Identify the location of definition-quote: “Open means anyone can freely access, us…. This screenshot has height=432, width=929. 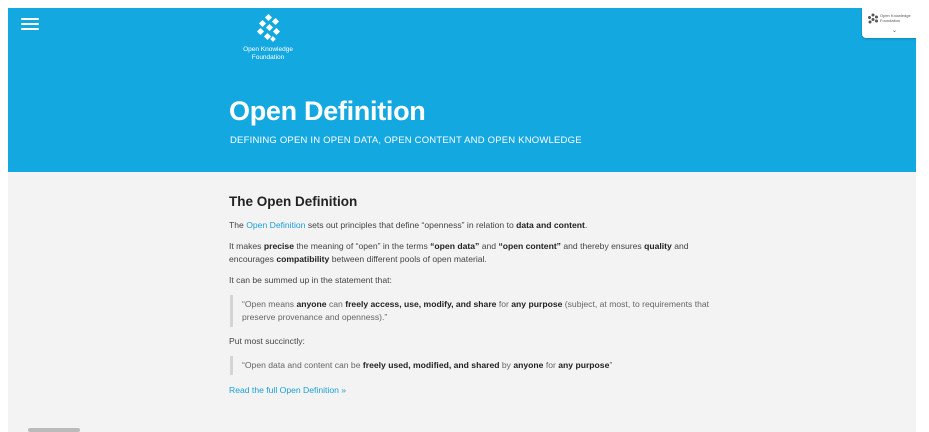
(474, 311).